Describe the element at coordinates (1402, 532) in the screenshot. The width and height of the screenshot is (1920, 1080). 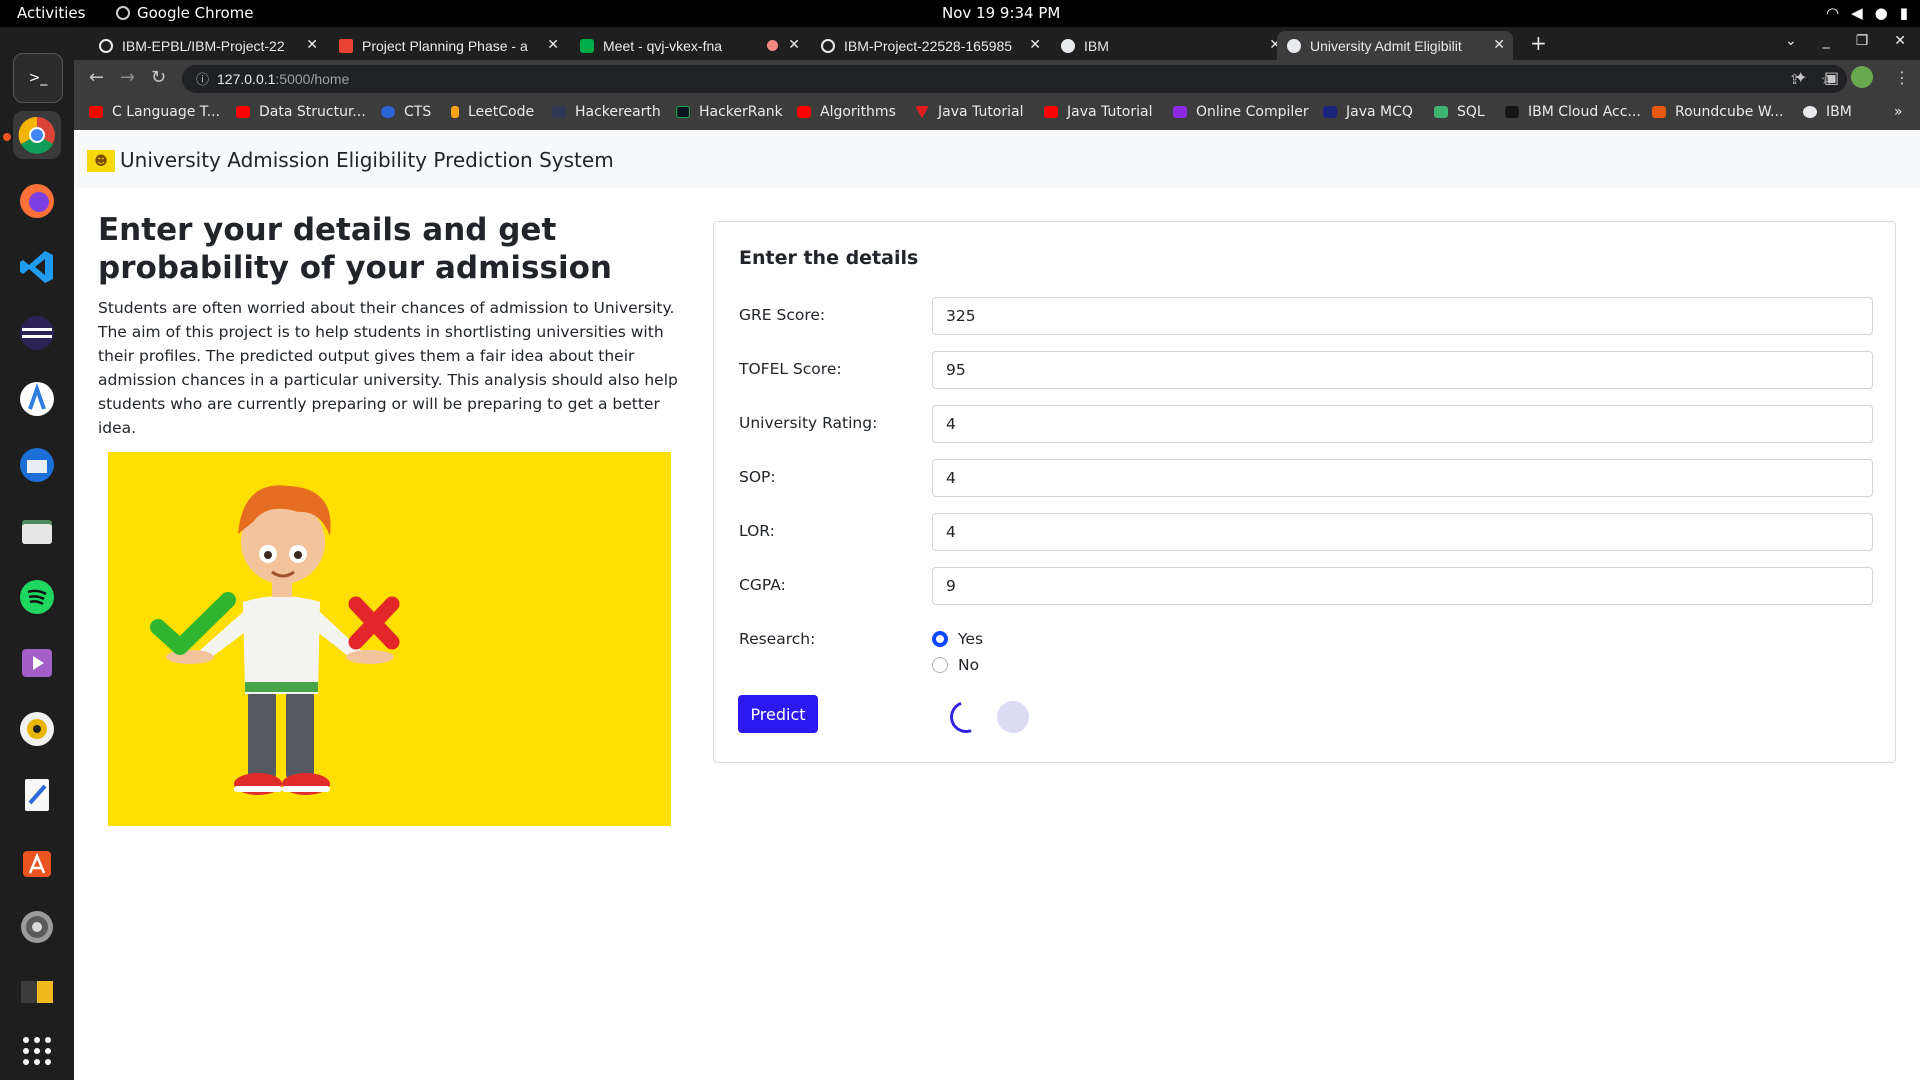
I see `lor-input` at that location.